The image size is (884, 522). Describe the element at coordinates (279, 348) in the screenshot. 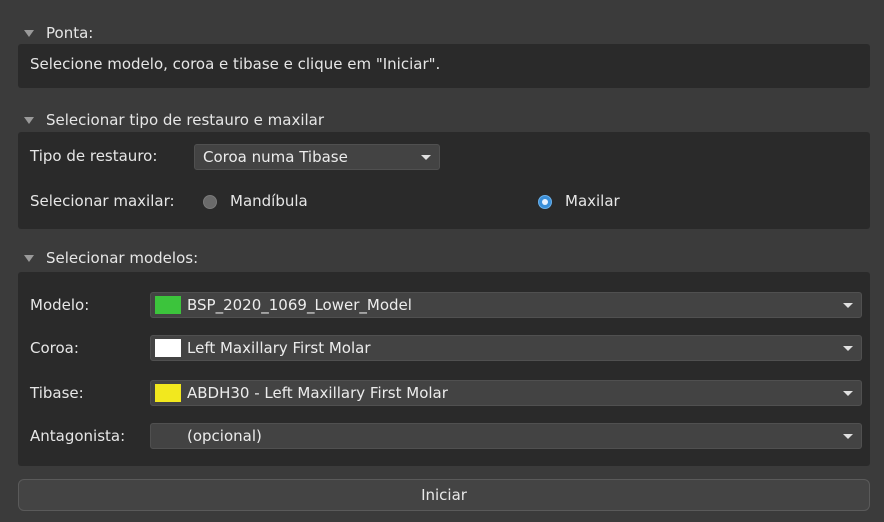

I see `dropdown-value: Left Maxillary First Molar` at that location.